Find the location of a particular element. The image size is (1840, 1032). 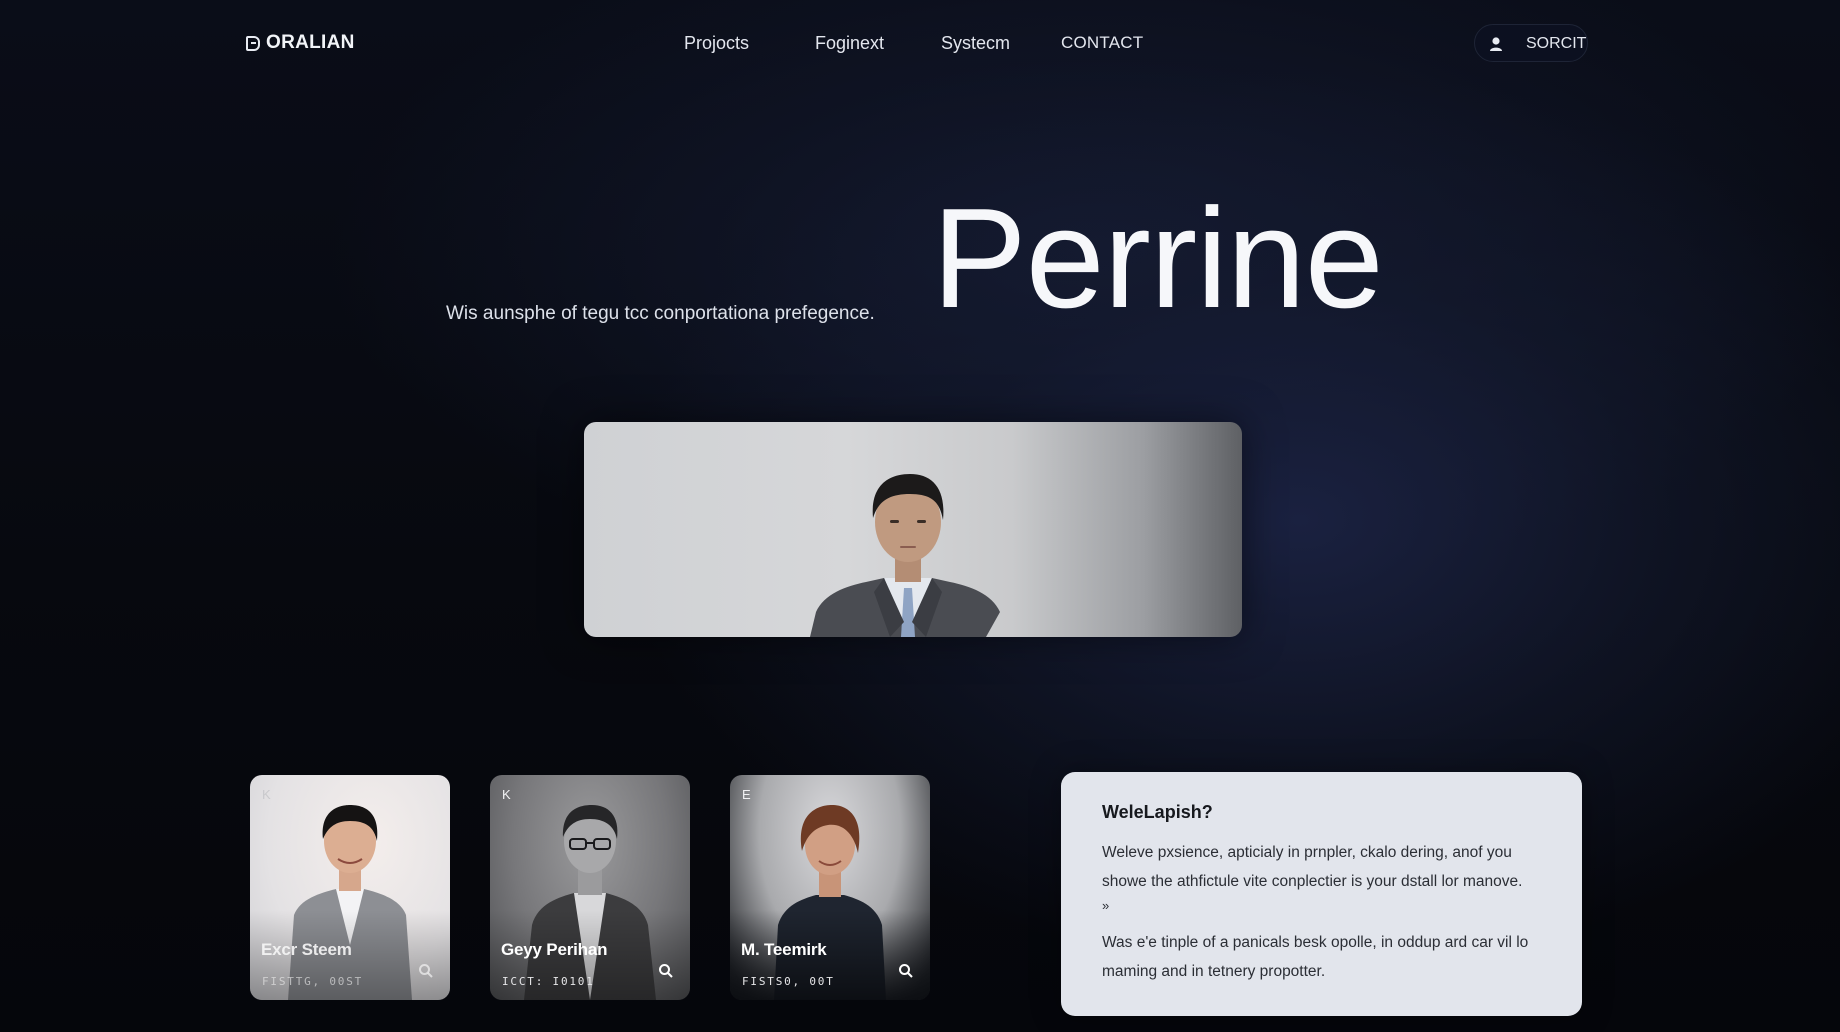

main-nav: Projocts Foginext Systecm CONTACT is located at coordinates (922, 43).